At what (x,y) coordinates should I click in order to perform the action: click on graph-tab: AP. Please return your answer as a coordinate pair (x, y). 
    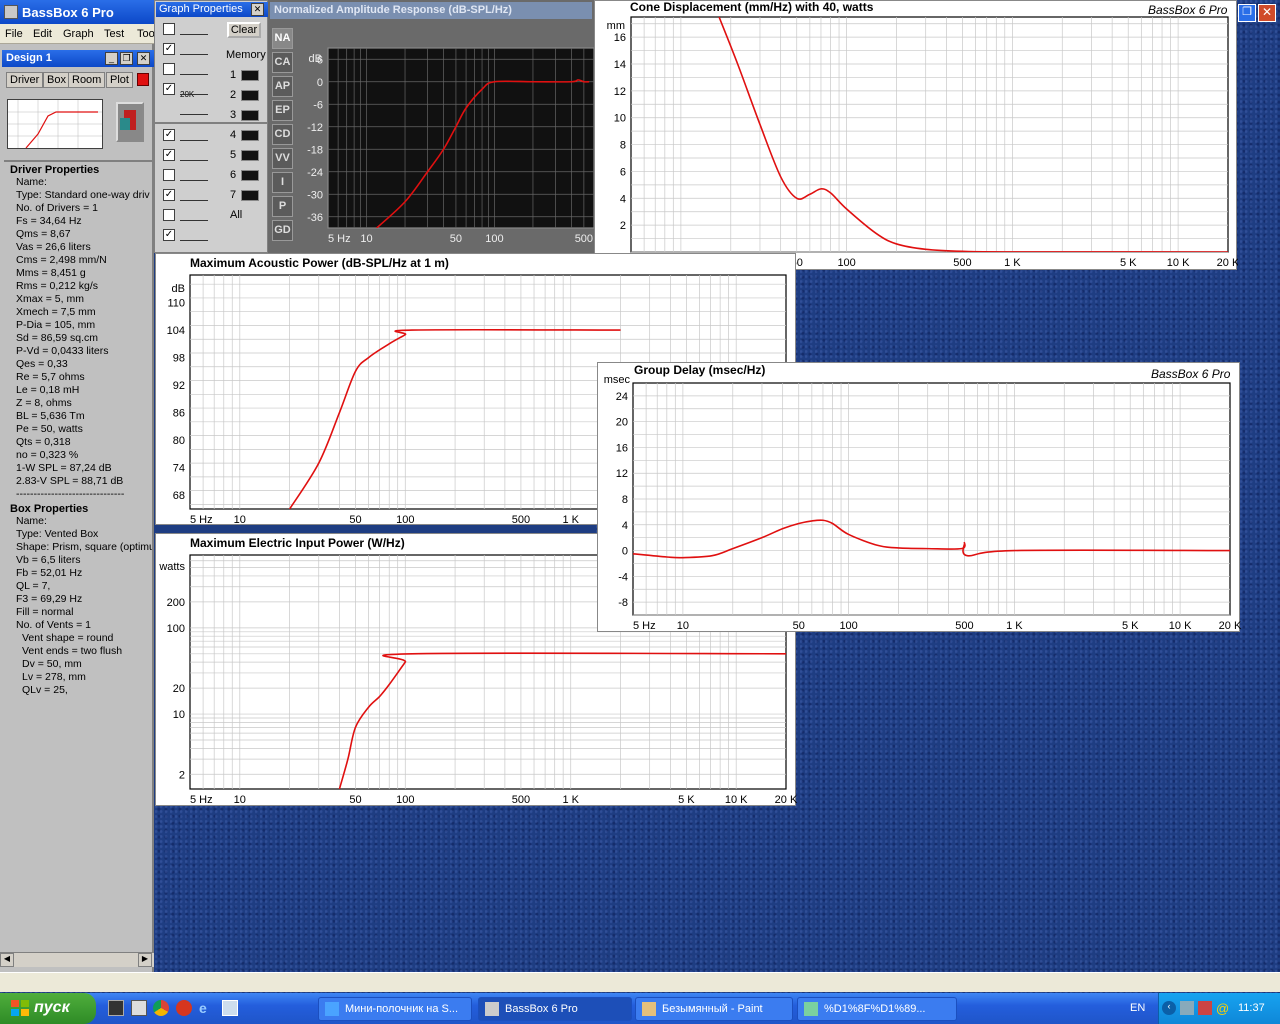
    Looking at the image, I should click on (282, 86).